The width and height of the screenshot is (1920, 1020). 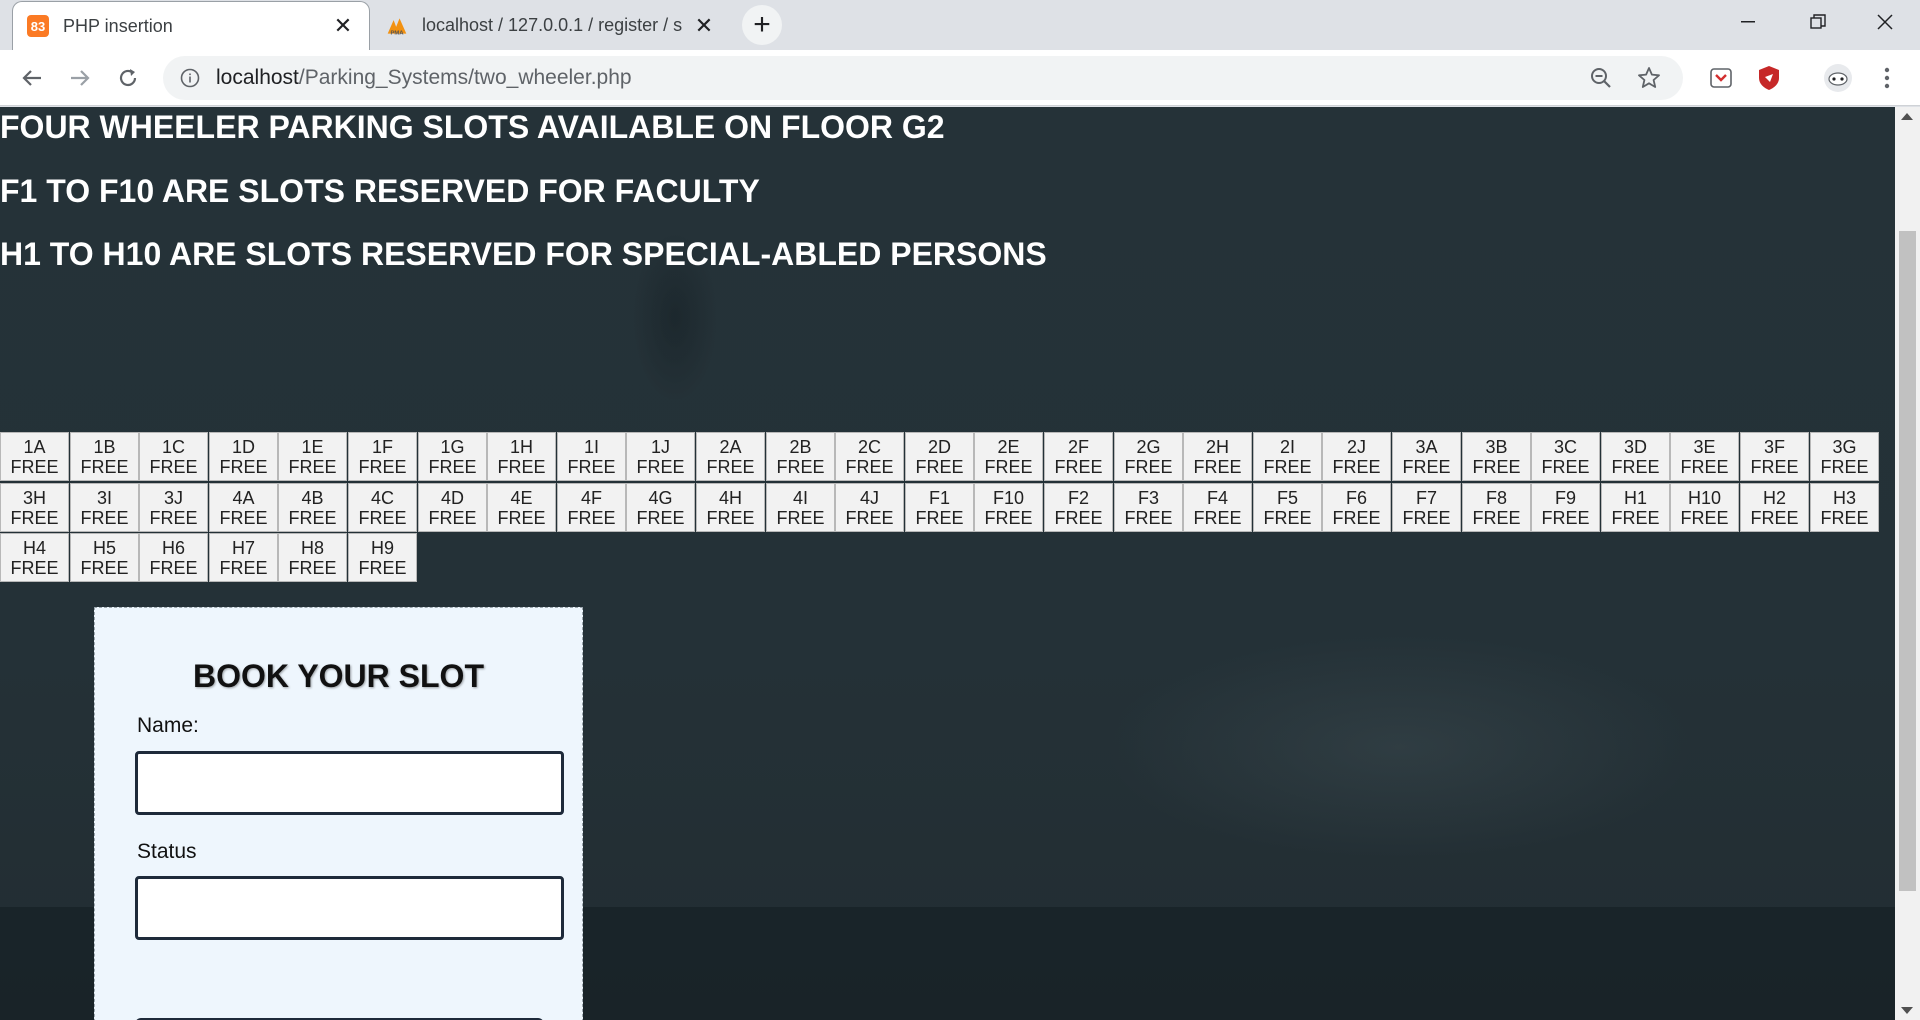 I want to click on parking-slot: 1B FREE, so click(x=104, y=456).